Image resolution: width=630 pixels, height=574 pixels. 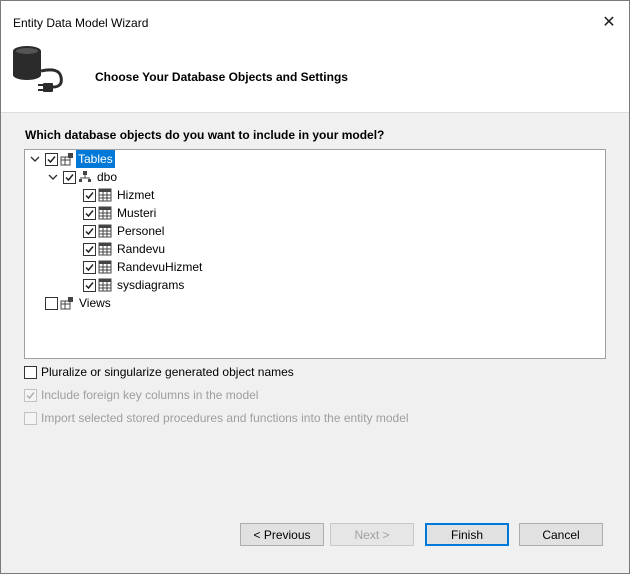 What do you see at coordinates (51, 159) in the screenshot?
I see `tables-checkbox` at bounding box center [51, 159].